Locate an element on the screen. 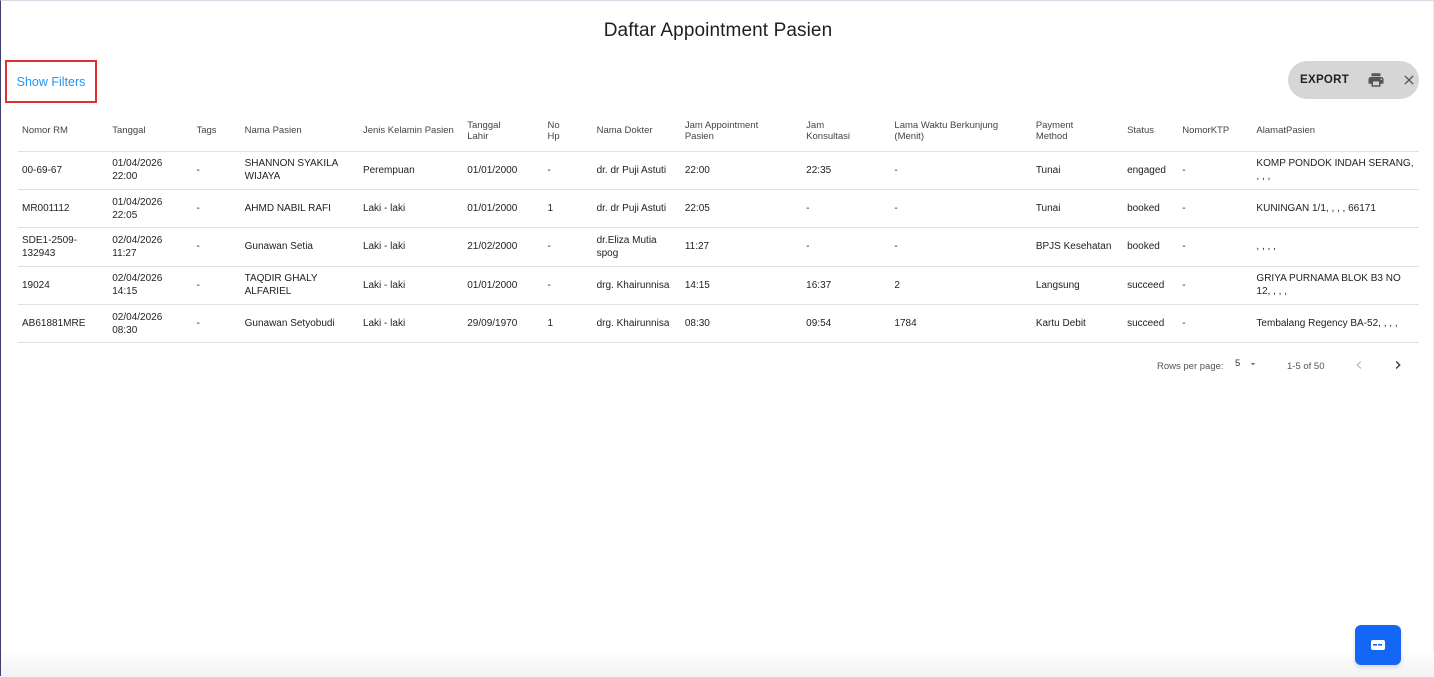 The image size is (1434, 677). table-cell: SDE1-2509-132943 is located at coordinates (63, 247).